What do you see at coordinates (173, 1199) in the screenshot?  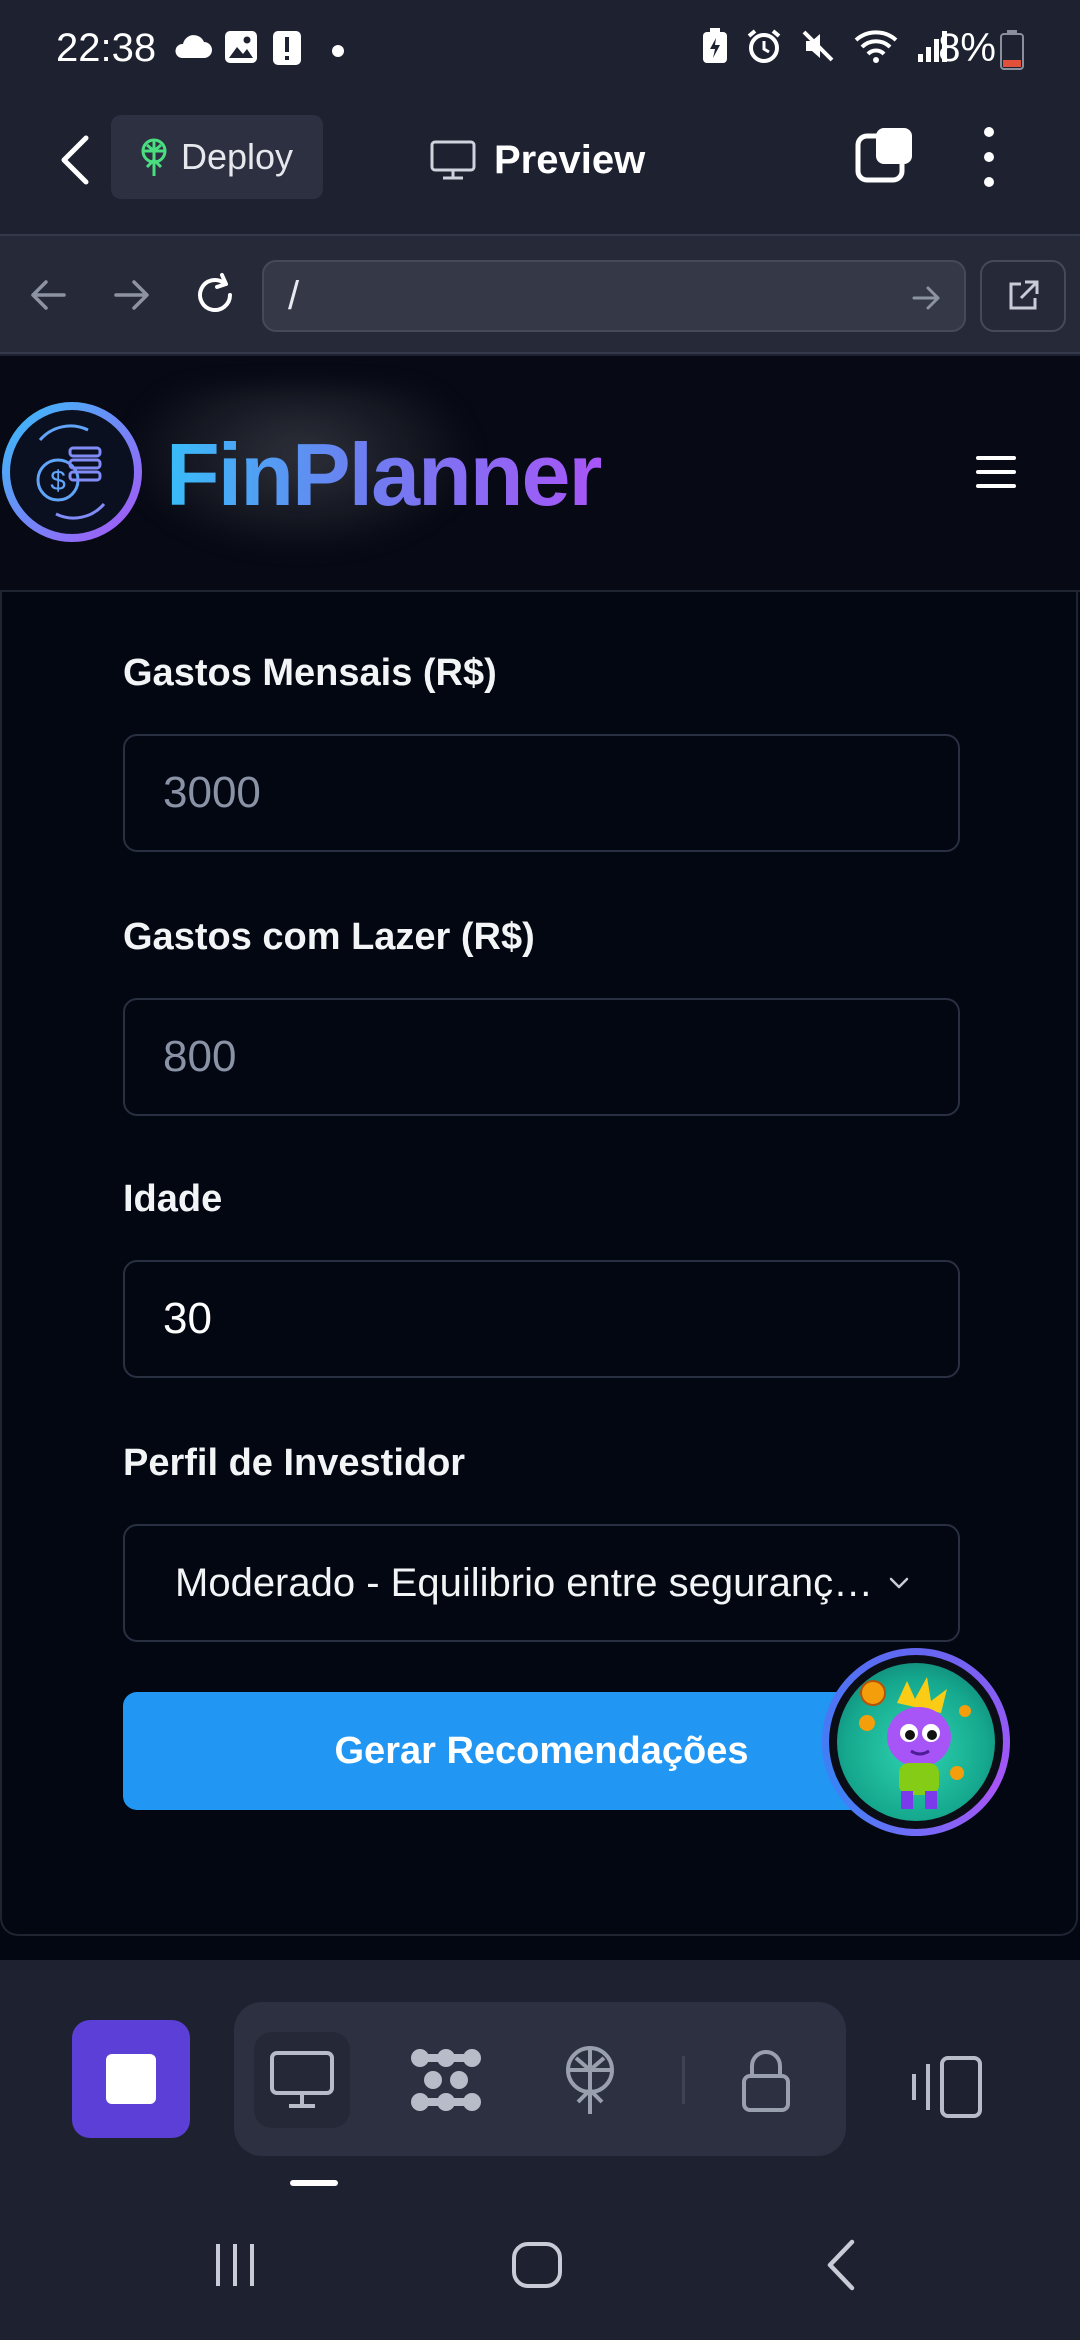 I see `age-label: Idade` at bounding box center [173, 1199].